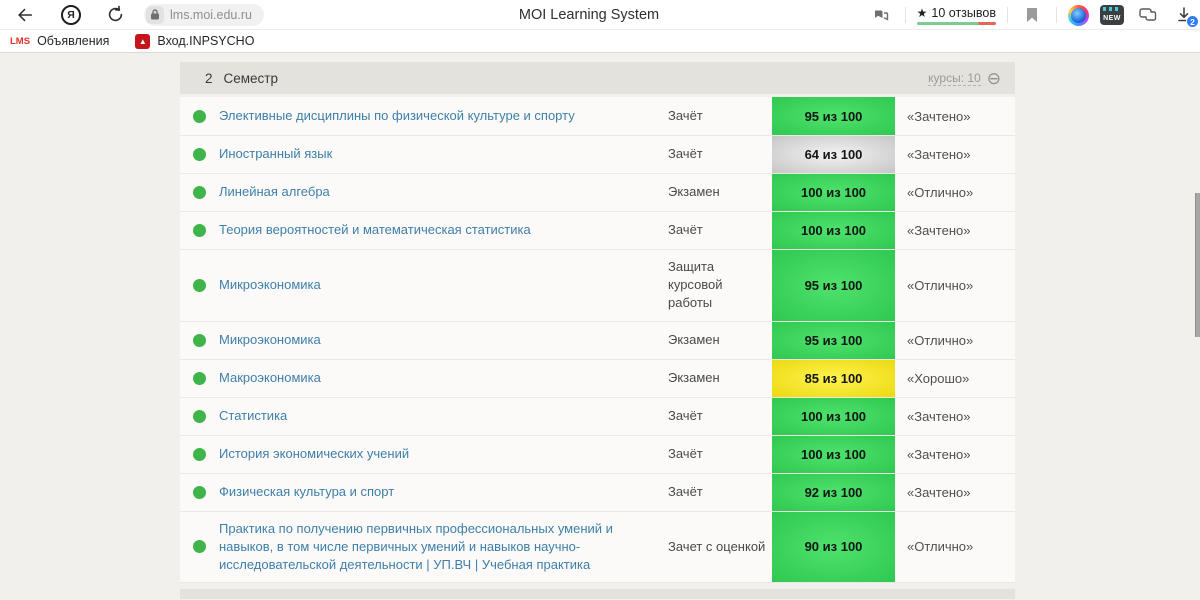 This screenshot has width=1200, height=600. Describe the element at coordinates (275, 154) in the screenshot. I see `course-link: Иностранный язык` at that location.